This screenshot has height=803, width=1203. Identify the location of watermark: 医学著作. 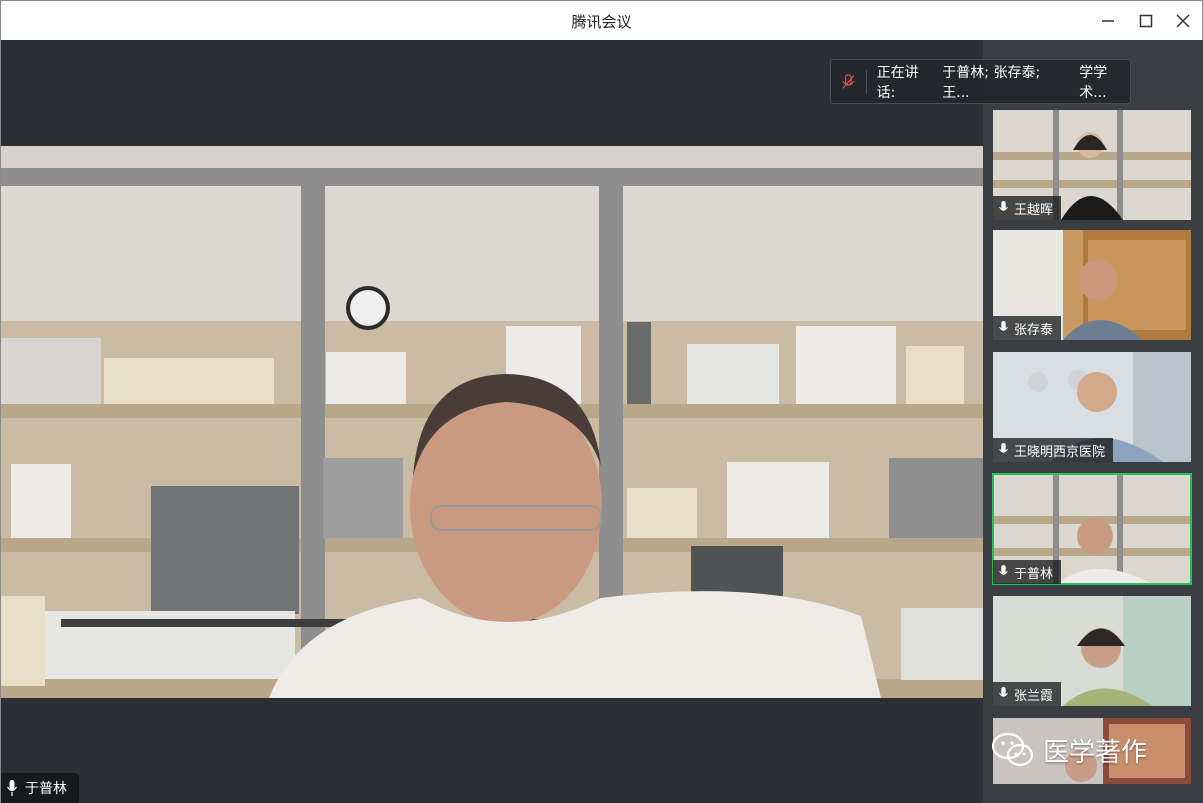
(1069, 750).